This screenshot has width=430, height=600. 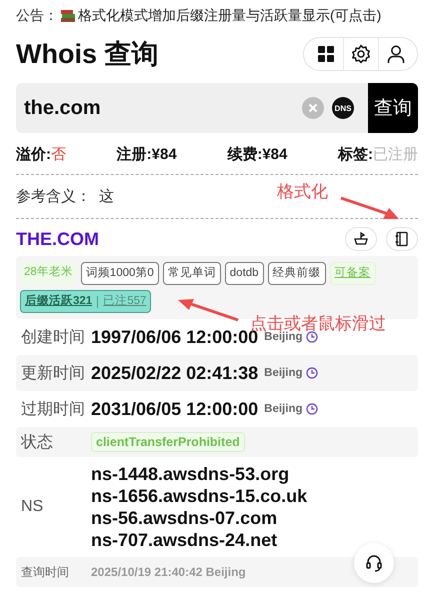 What do you see at coordinates (302, 192) in the screenshot?
I see `annotation-text: 格式化` at bounding box center [302, 192].